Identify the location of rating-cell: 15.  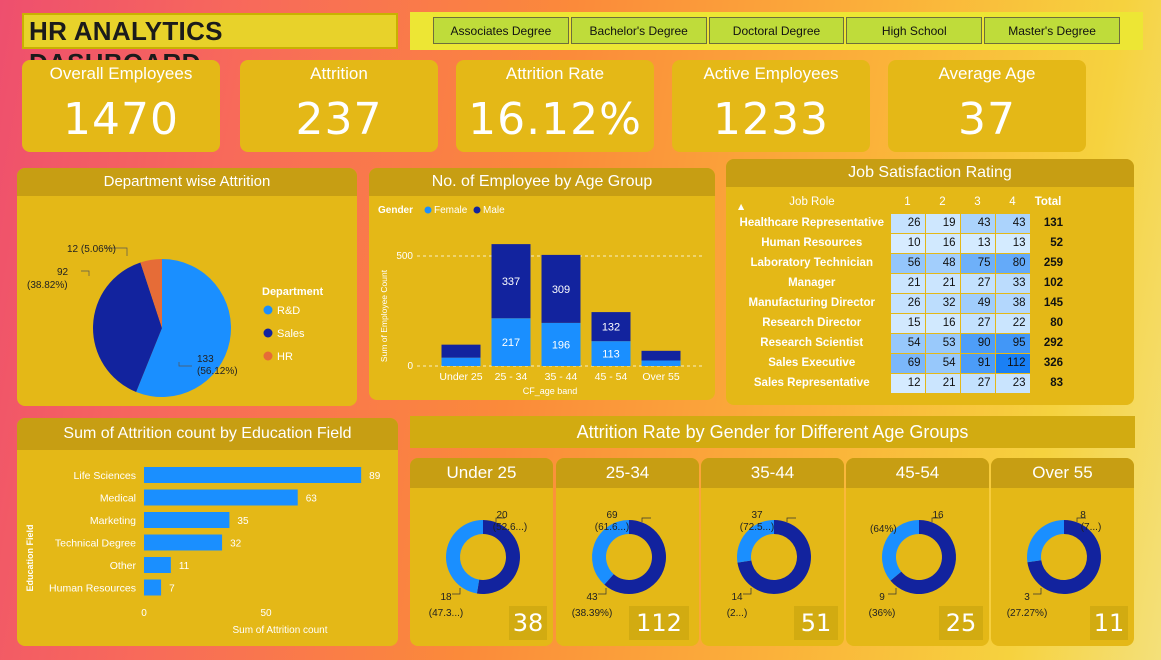
(907, 323).